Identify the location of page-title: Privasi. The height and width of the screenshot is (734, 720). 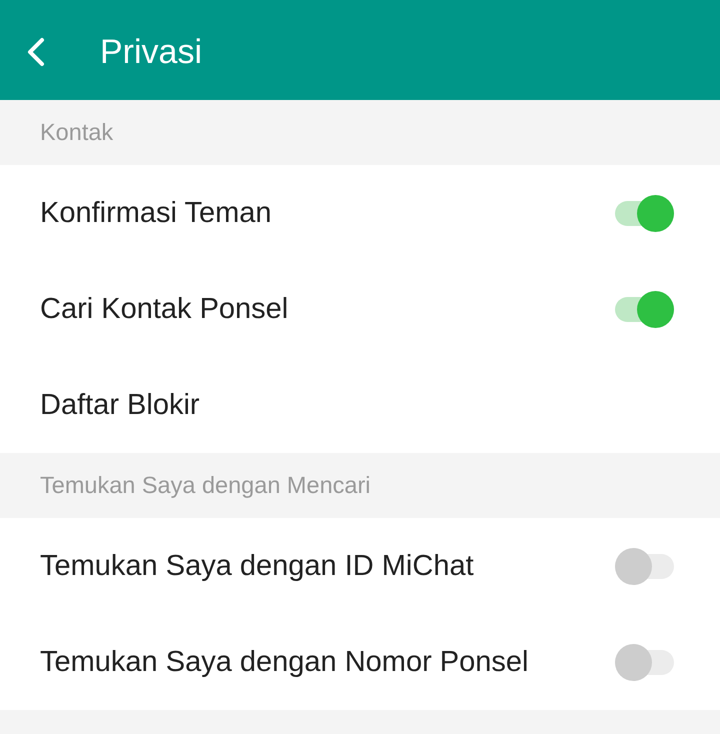
(151, 52).